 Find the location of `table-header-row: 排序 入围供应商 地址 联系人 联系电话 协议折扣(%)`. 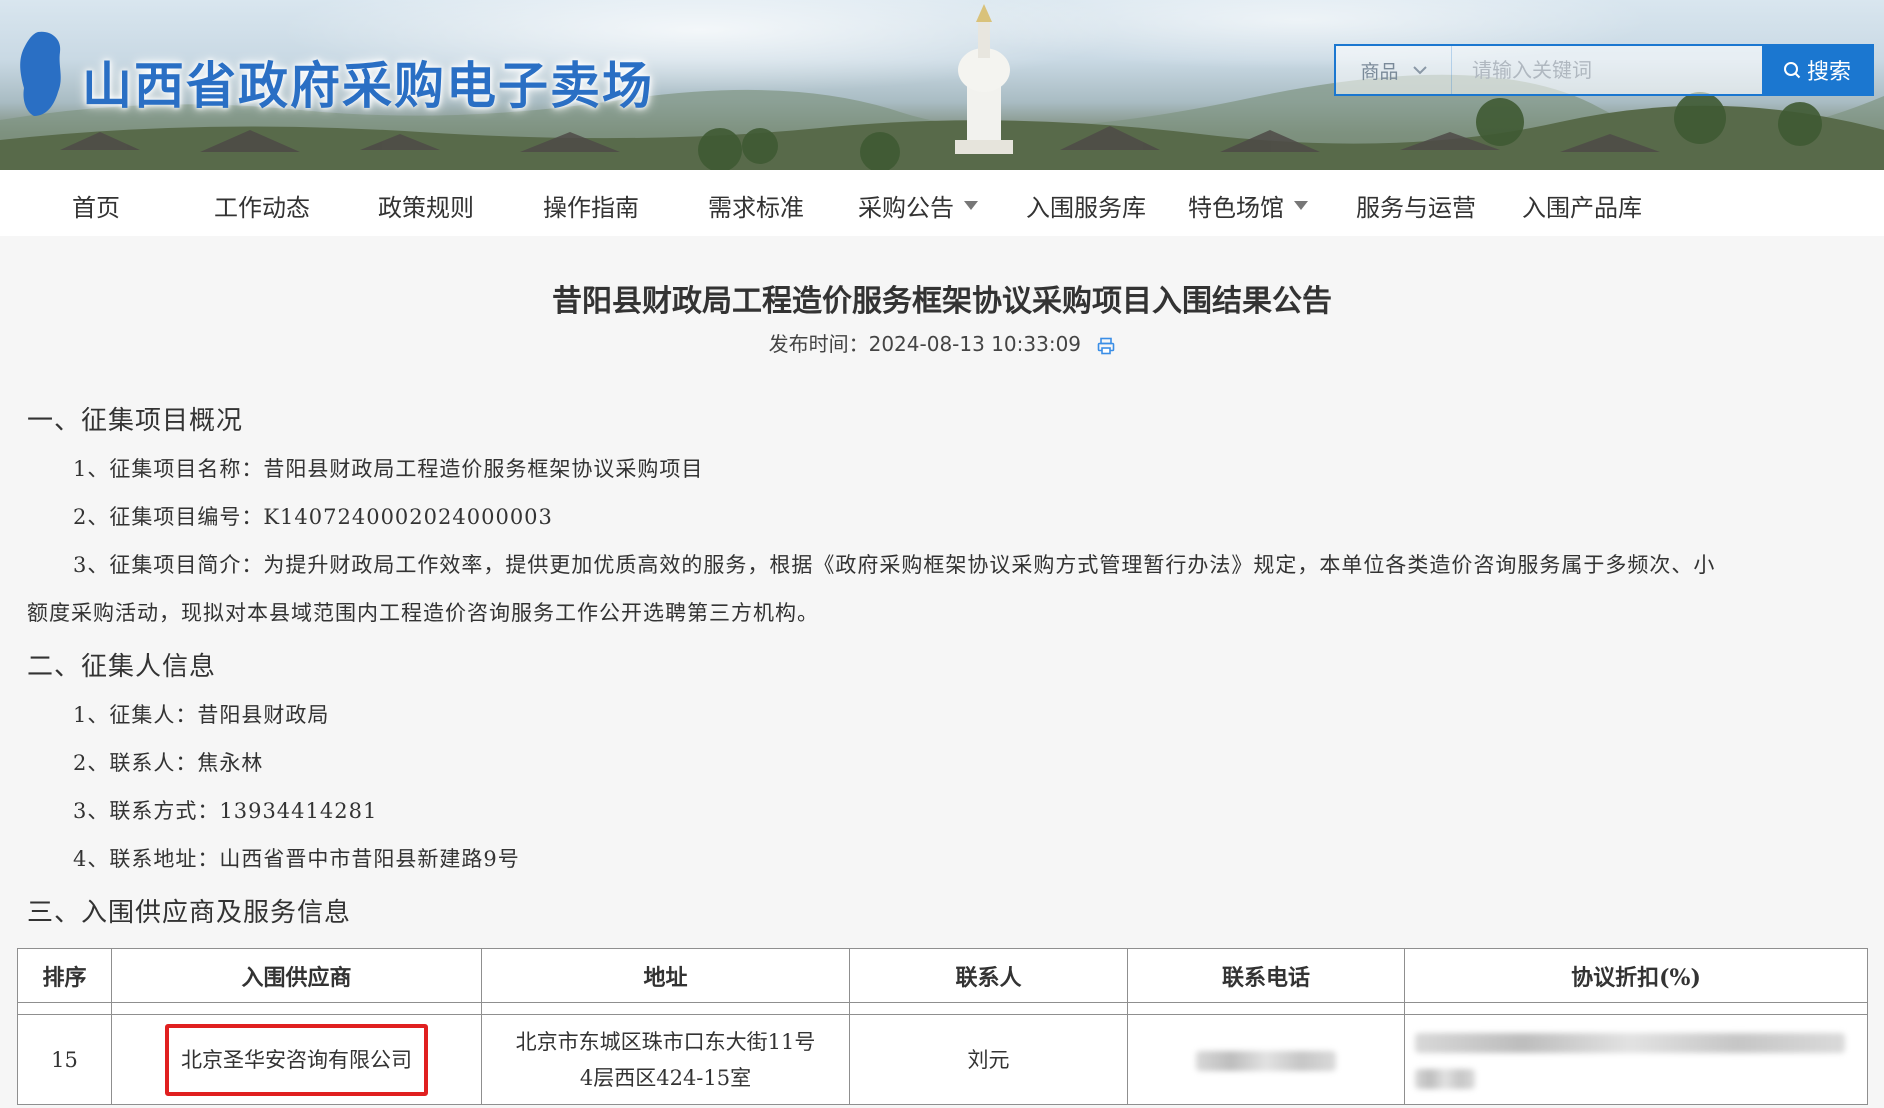

table-header-row: 排序 入围供应商 地址 联系人 联系电话 协议折扣(%) is located at coordinates (942, 975).